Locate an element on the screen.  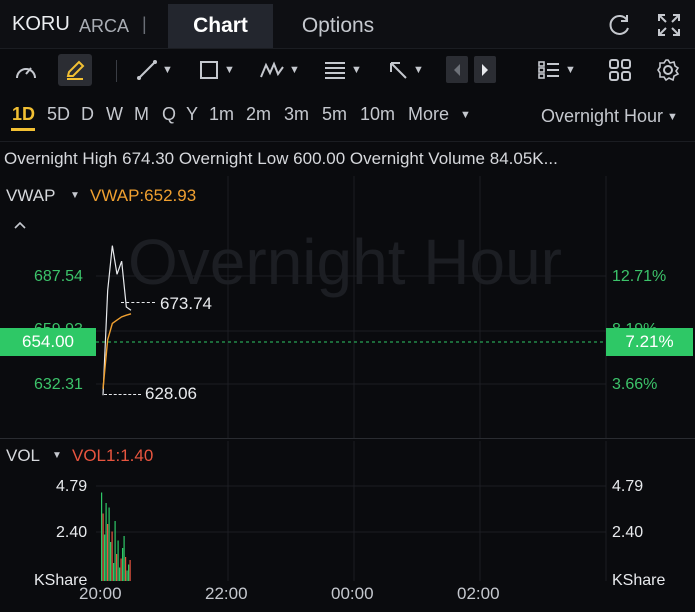
prev-button is located at coordinates (457, 69).